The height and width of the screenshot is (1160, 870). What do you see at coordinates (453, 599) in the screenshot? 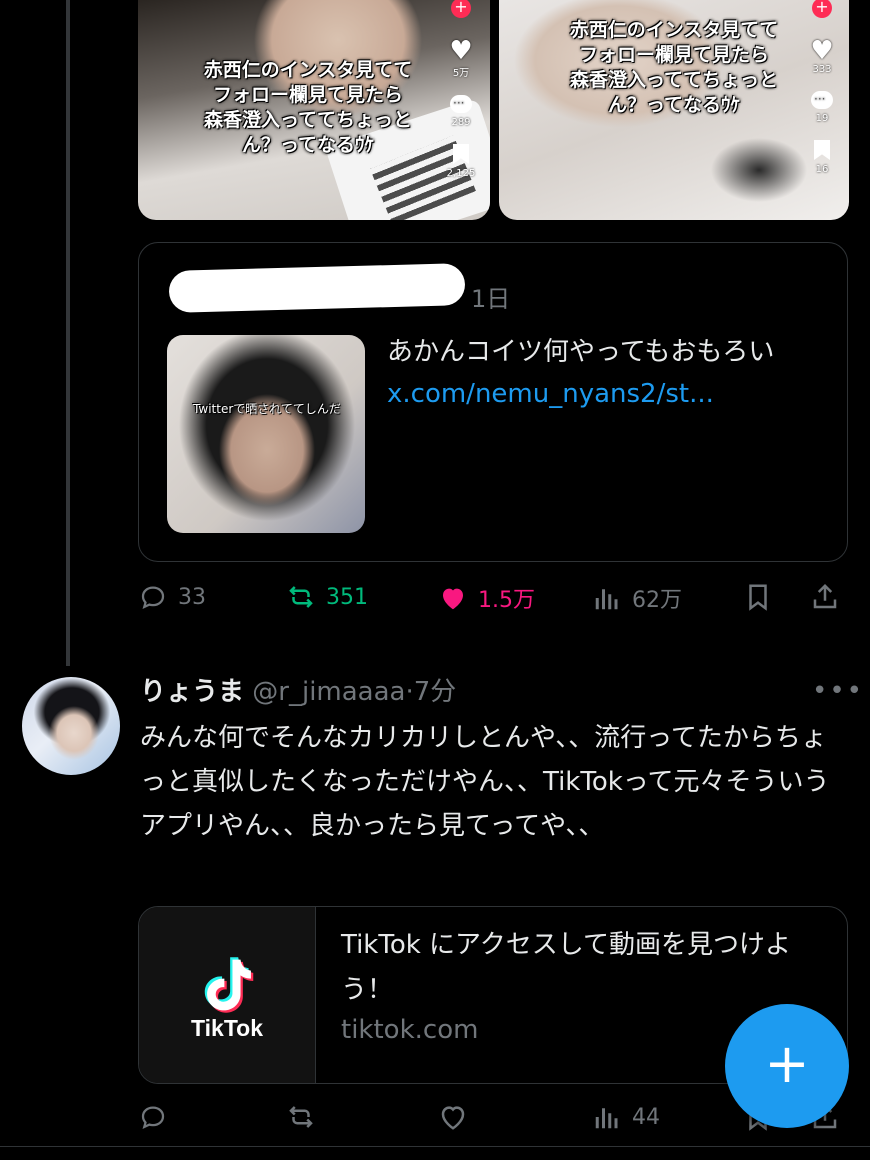
I see `heart-filled-icon` at bounding box center [453, 599].